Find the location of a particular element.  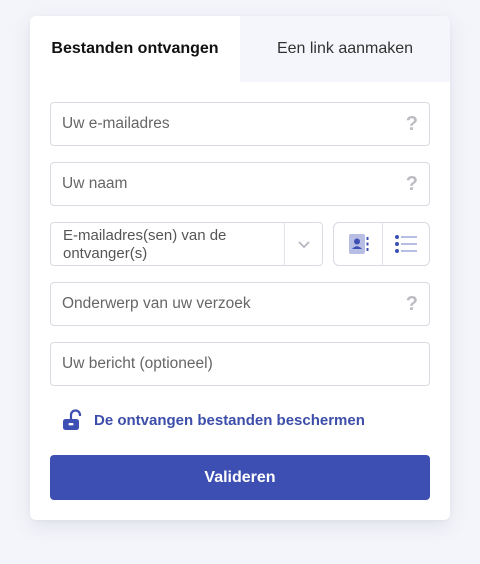

subject-input is located at coordinates (222, 304).